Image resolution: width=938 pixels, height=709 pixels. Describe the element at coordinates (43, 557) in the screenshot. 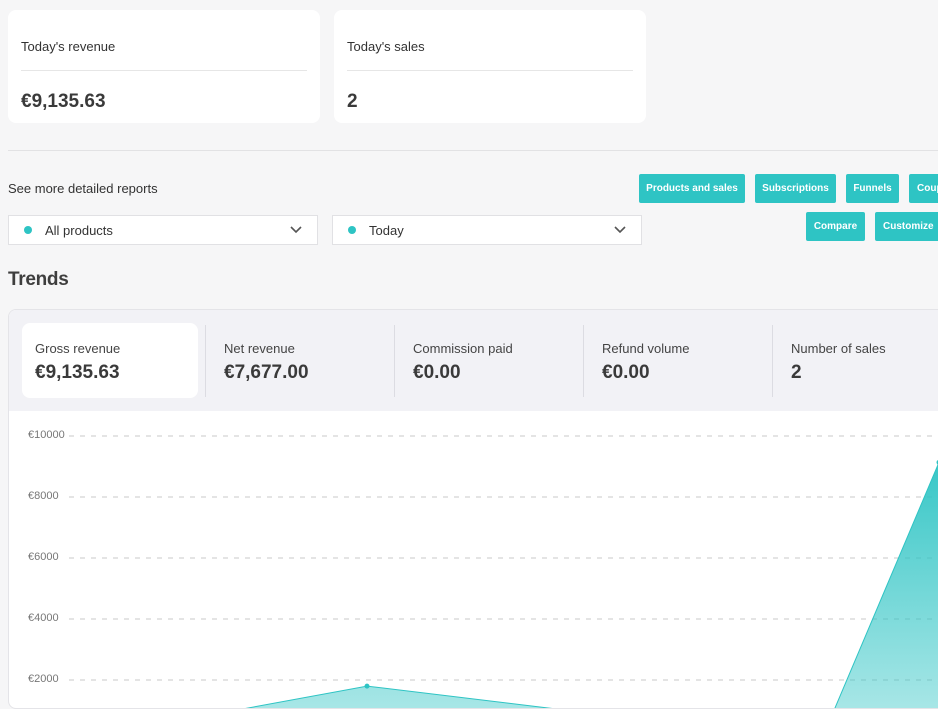

I see `y-tick-label: €6000` at that location.